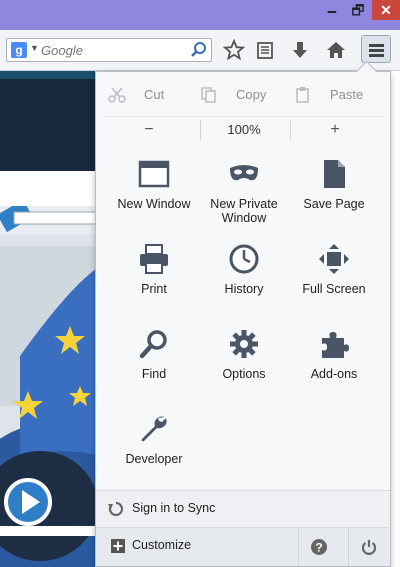 The height and width of the screenshot is (567, 400). I want to click on help-button: ?, so click(318, 547).